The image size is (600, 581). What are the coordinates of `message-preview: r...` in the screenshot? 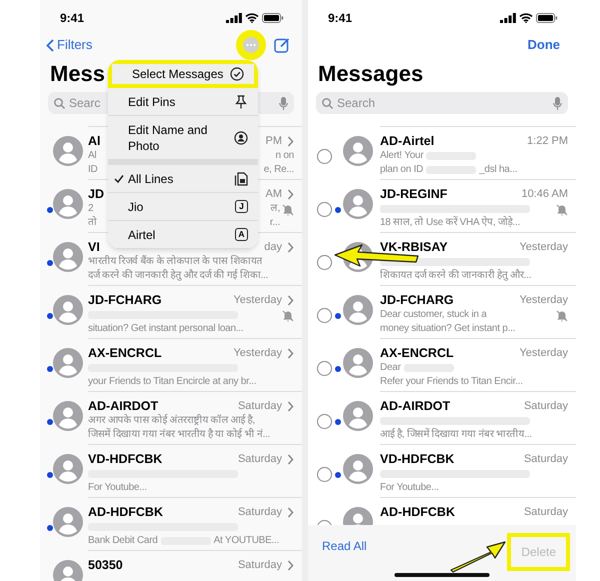 It's located at (275, 223).